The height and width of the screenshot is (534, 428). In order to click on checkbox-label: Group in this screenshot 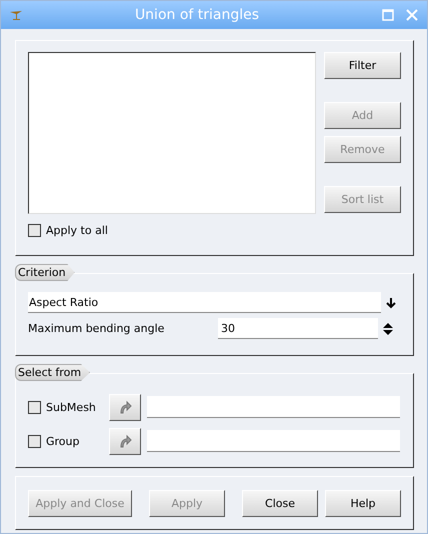, I will do `click(63, 441)`.